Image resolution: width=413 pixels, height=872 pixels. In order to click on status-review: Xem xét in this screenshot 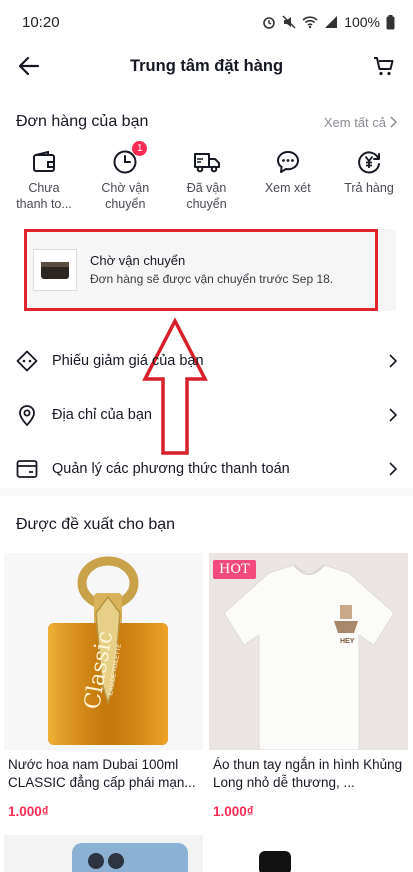, I will do `click(288, 180)`.